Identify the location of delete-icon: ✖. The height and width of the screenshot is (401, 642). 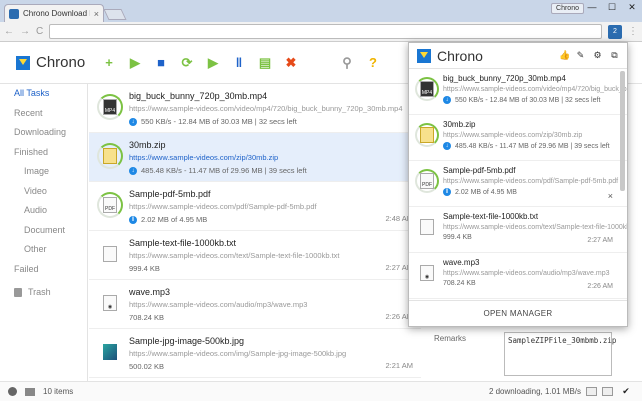
(291, 62).